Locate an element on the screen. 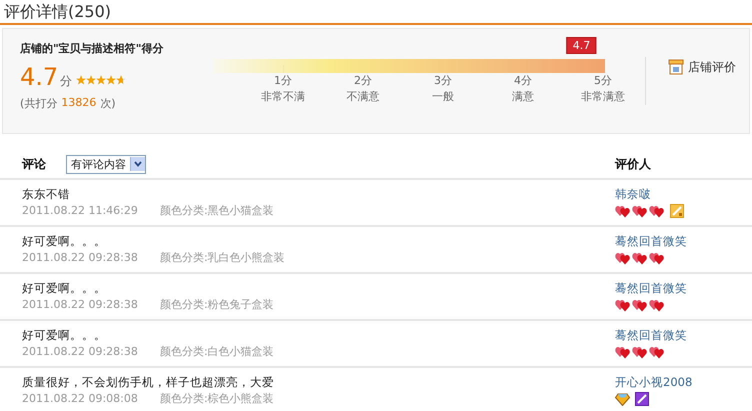 The image size is (752, 411). review-comment: 东东不错 is located at coordinates (46, 194).